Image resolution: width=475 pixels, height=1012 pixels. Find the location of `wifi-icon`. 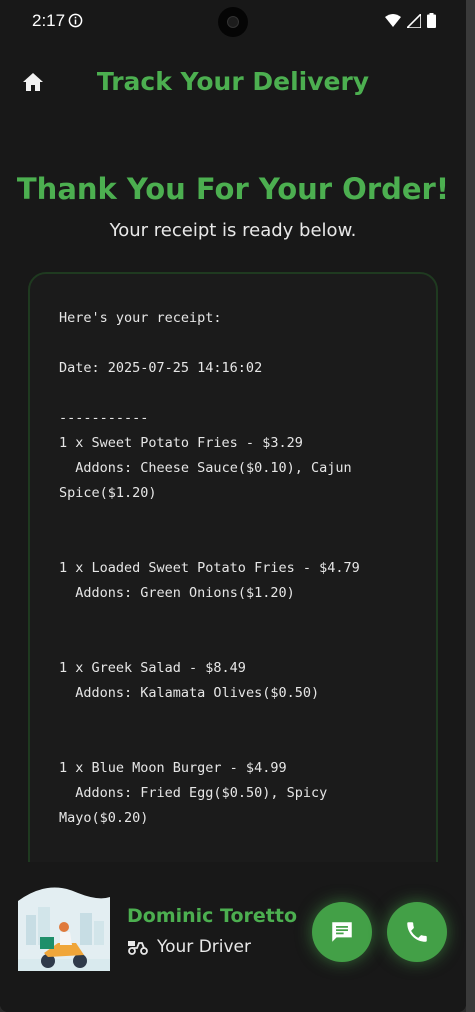

wifi-icon is located at coordinates (393, 20).